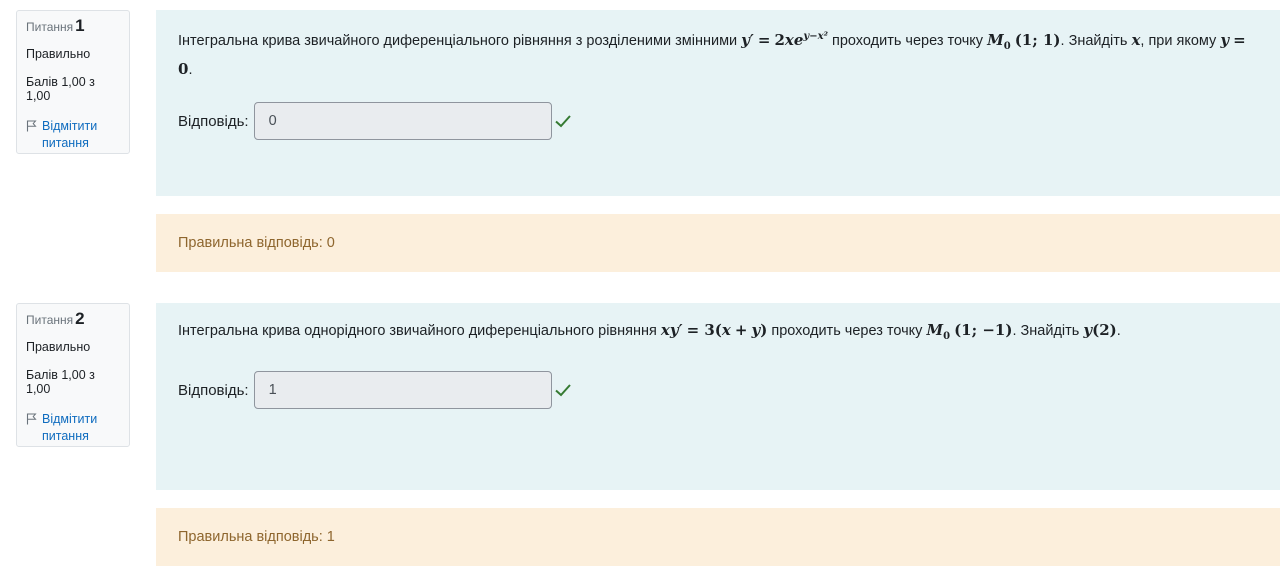 This screenshot has width=1280, height=579. I want to click on equation: y′ = 2xey−x², so click(784, 39).